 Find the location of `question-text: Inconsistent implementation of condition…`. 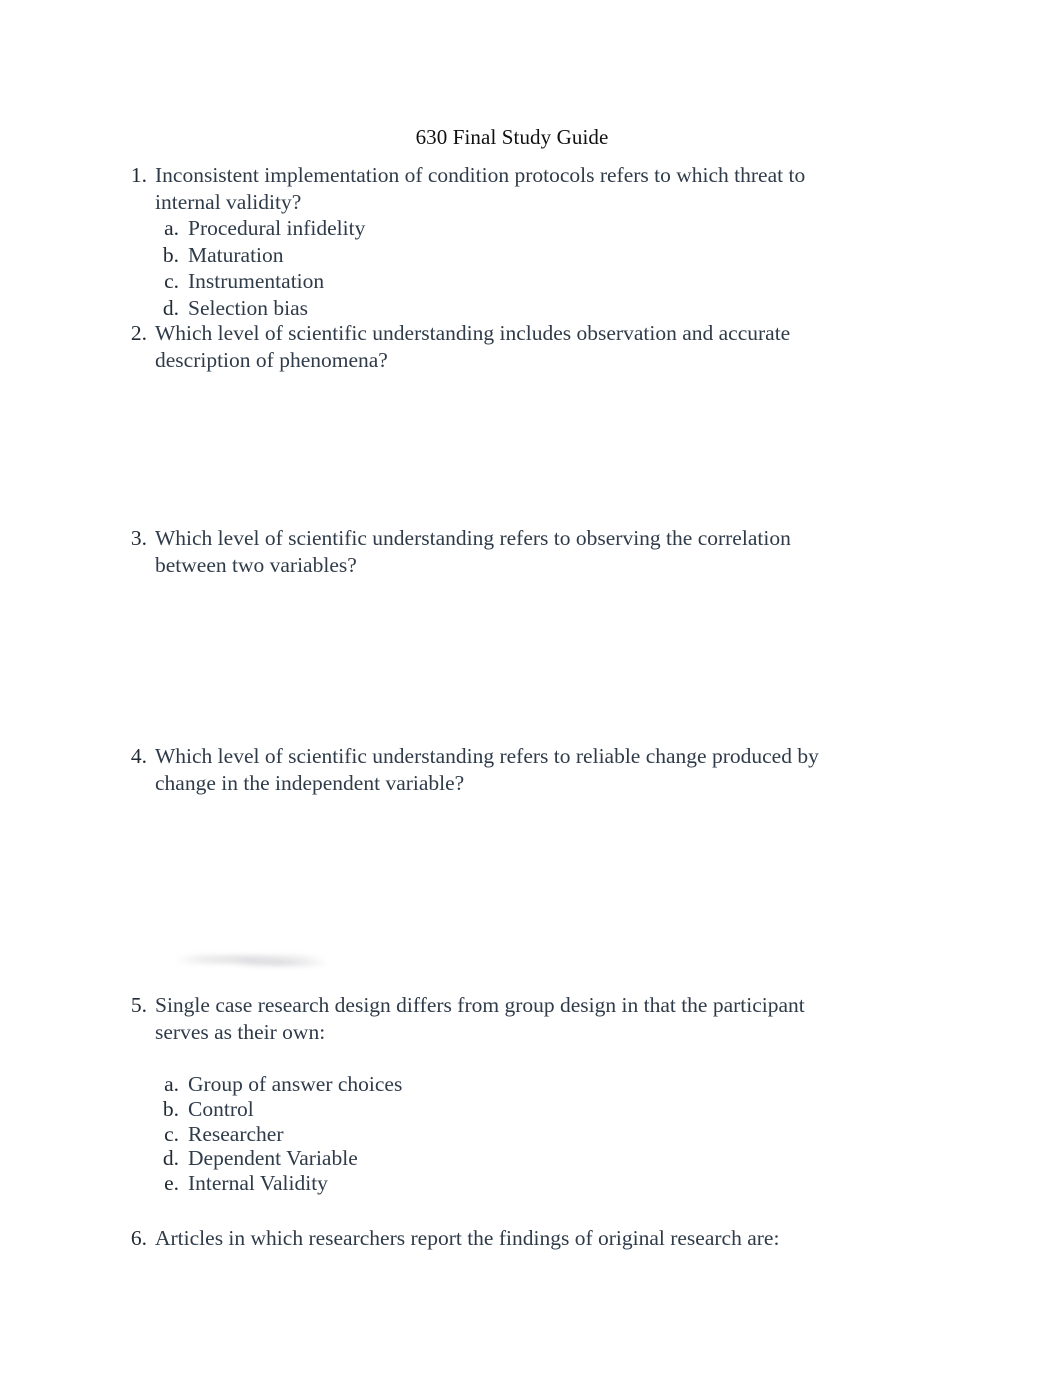

question-text: Inconsistent implementation of condition… is located at coordinates (480, 188).